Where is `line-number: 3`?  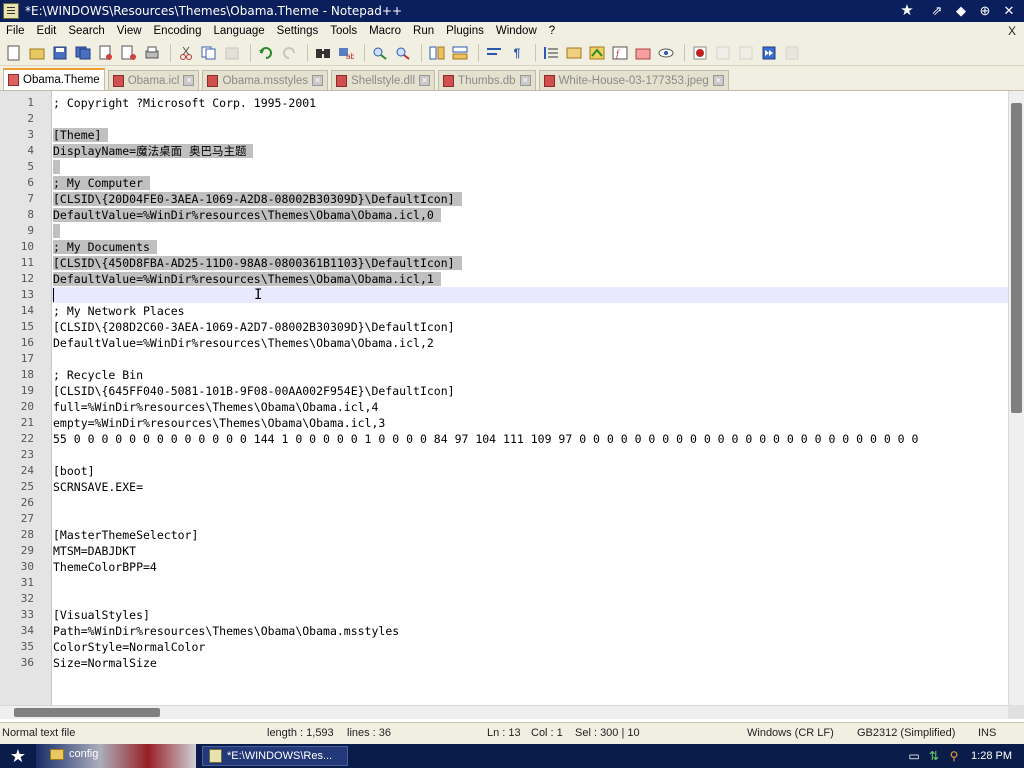 line-number: 3 is located at coordinates (30, 134).